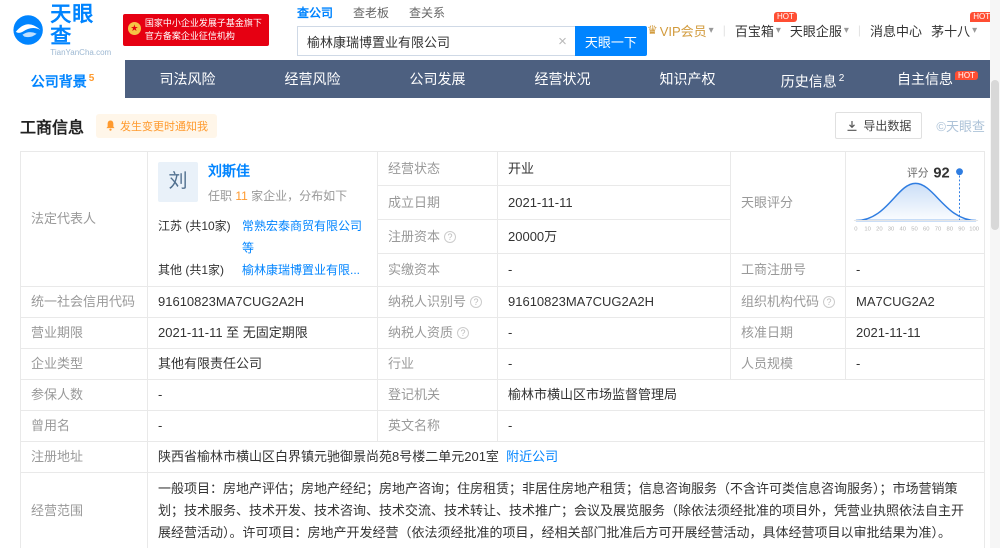 This screenshot has width=1000, height=548. What do you see at coordinates (788, 302) in the screenshot?
I see `field-label-org-code: 组织机构代码?` at bounding box center [788, 302].